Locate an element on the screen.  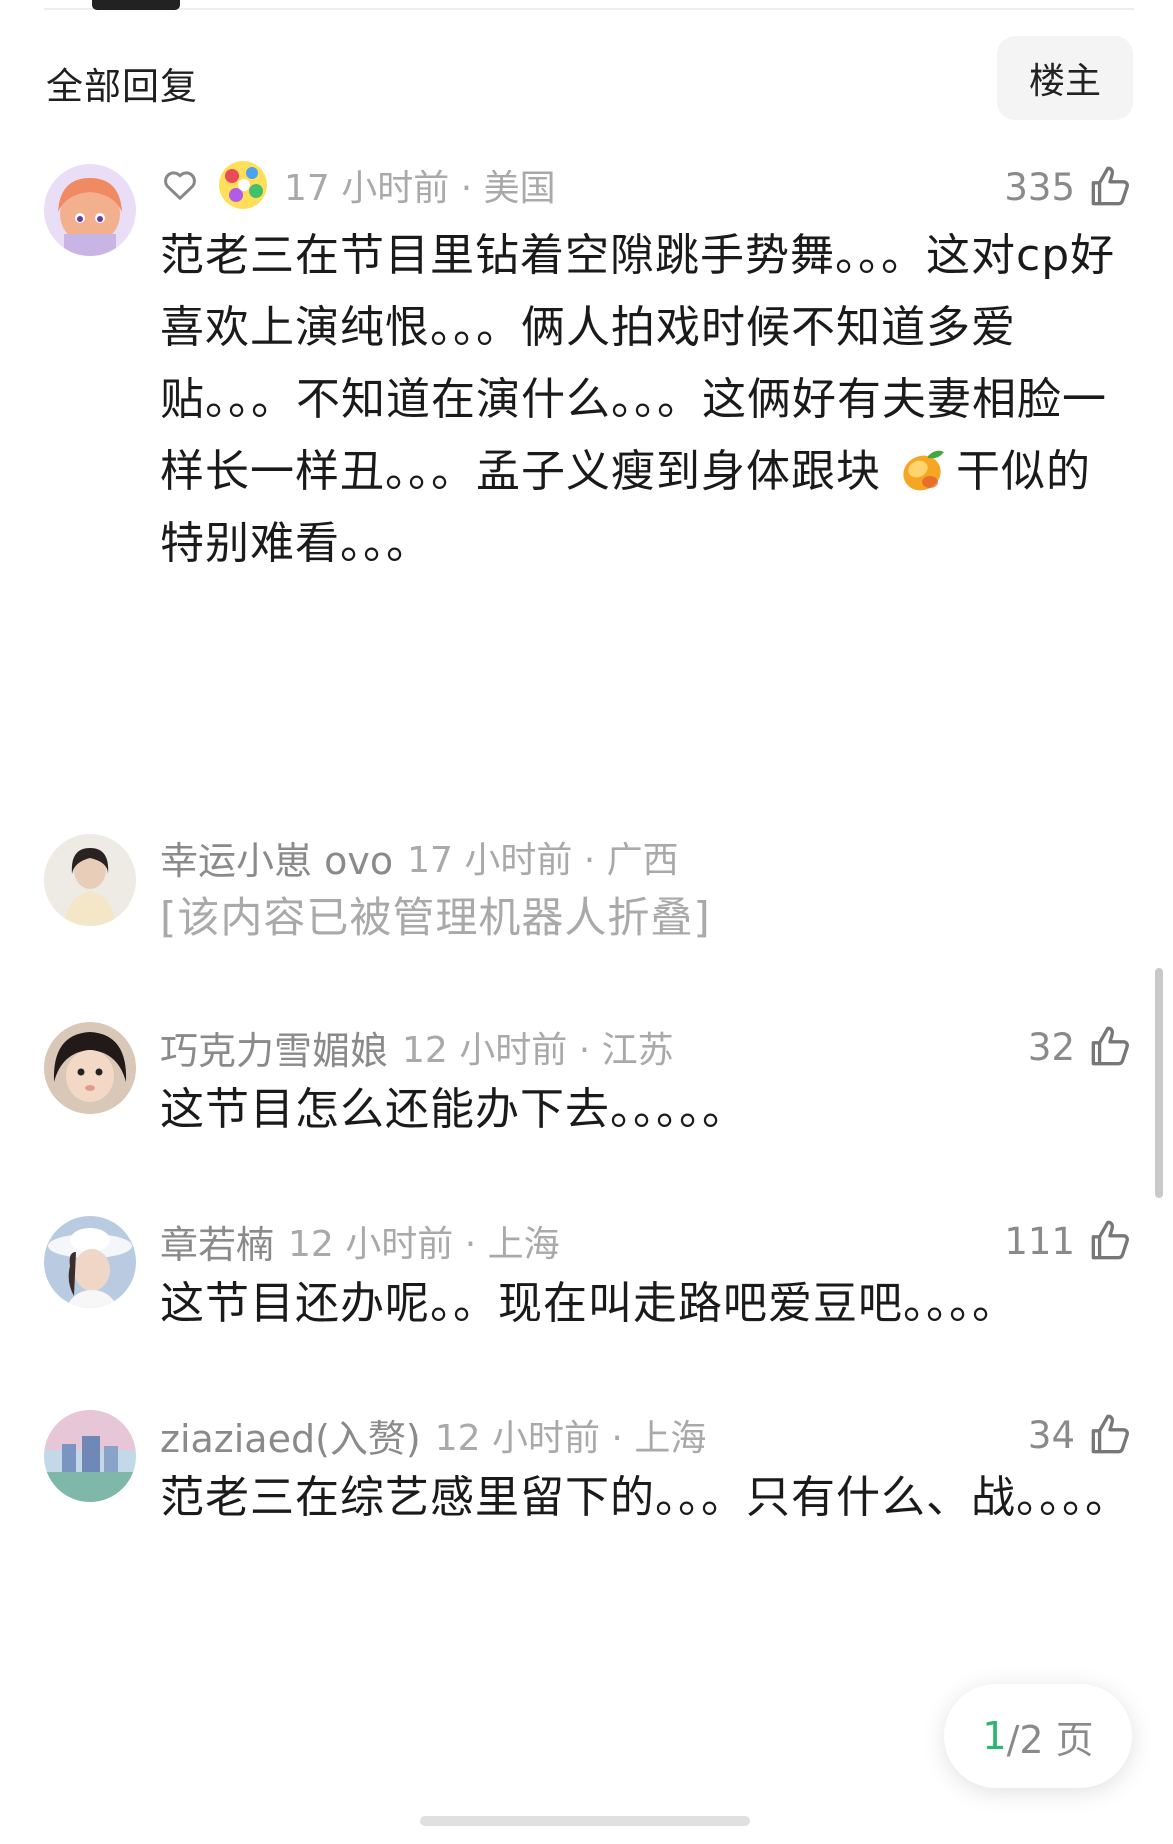
avatar-painting-icon is located at coordinates (90, 1456).